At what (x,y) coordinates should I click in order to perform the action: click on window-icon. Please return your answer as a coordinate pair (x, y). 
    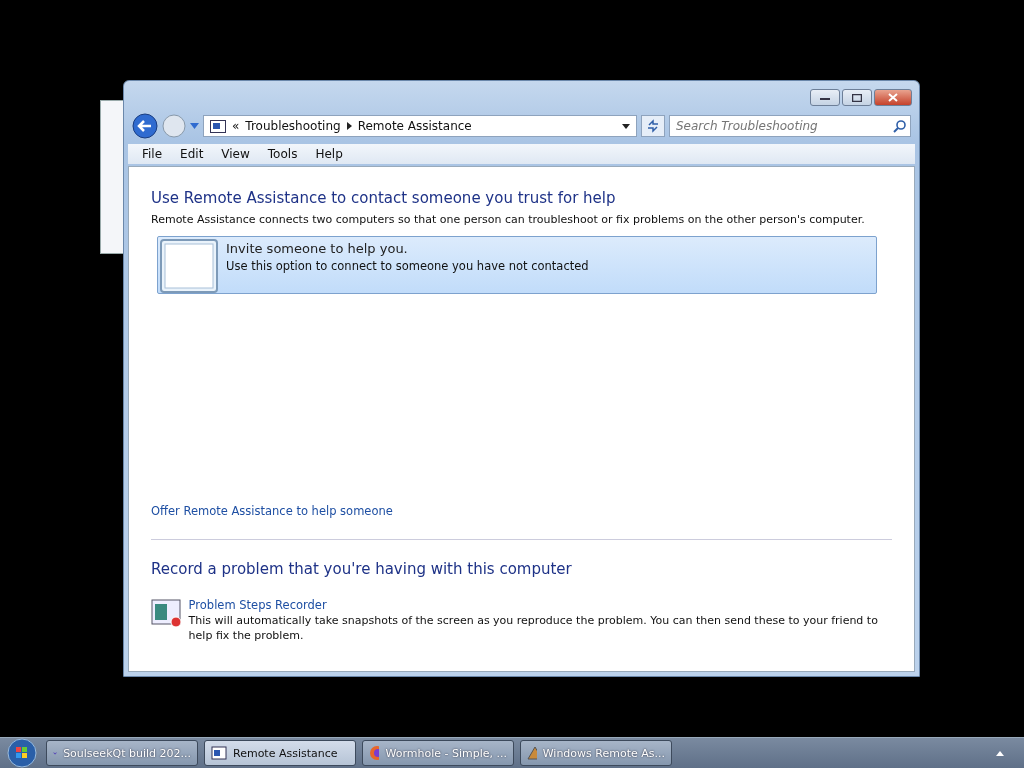
    Looking at the image, I should click on (219, 753).